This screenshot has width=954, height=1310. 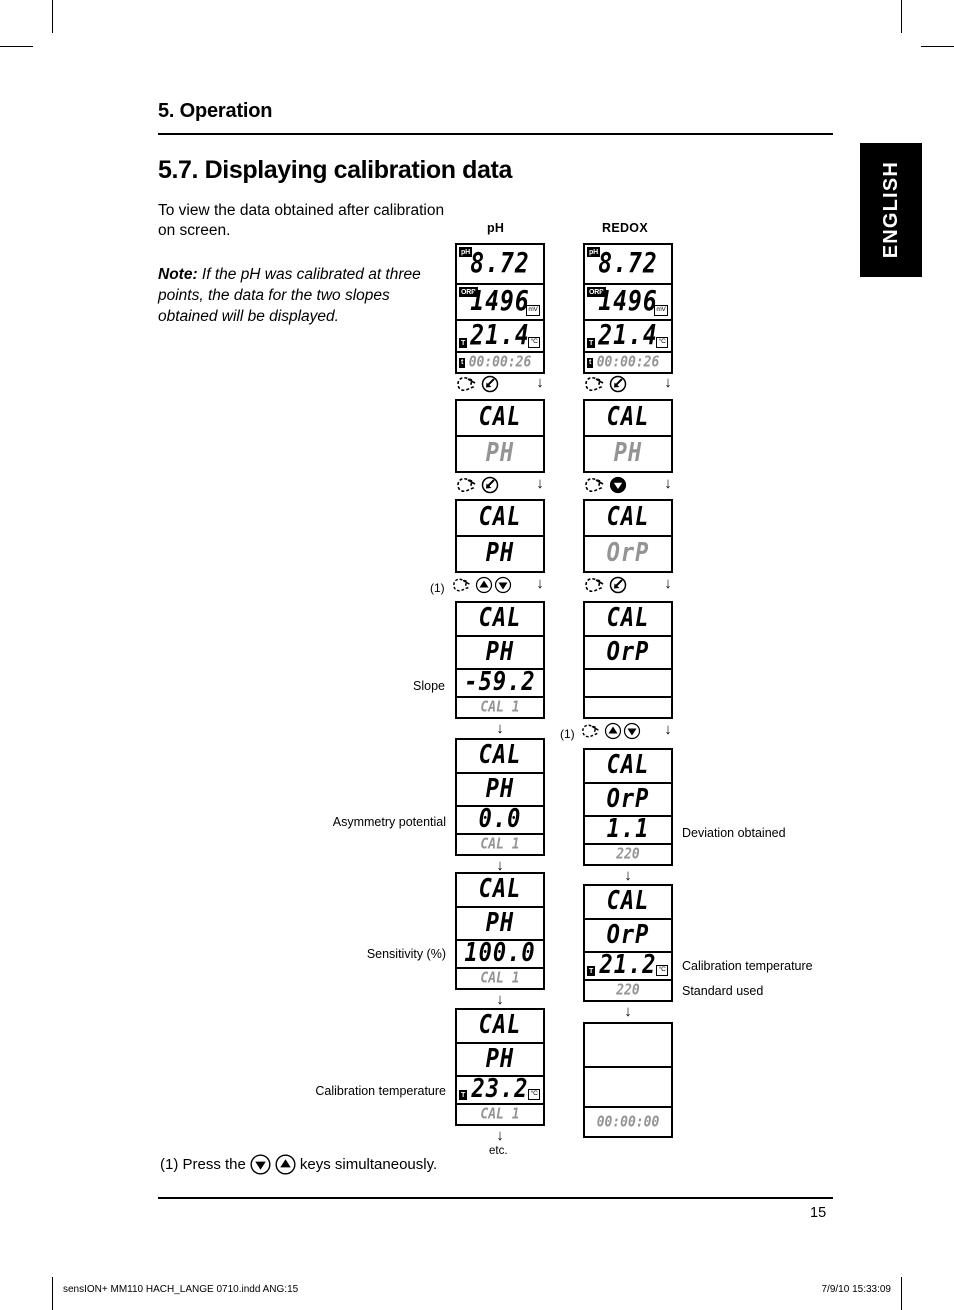 What do you see at coordinates (668, 382) in the screenshot?
I see `flow-arrow-redox-1: ↓` at bounding box center [668, 382].